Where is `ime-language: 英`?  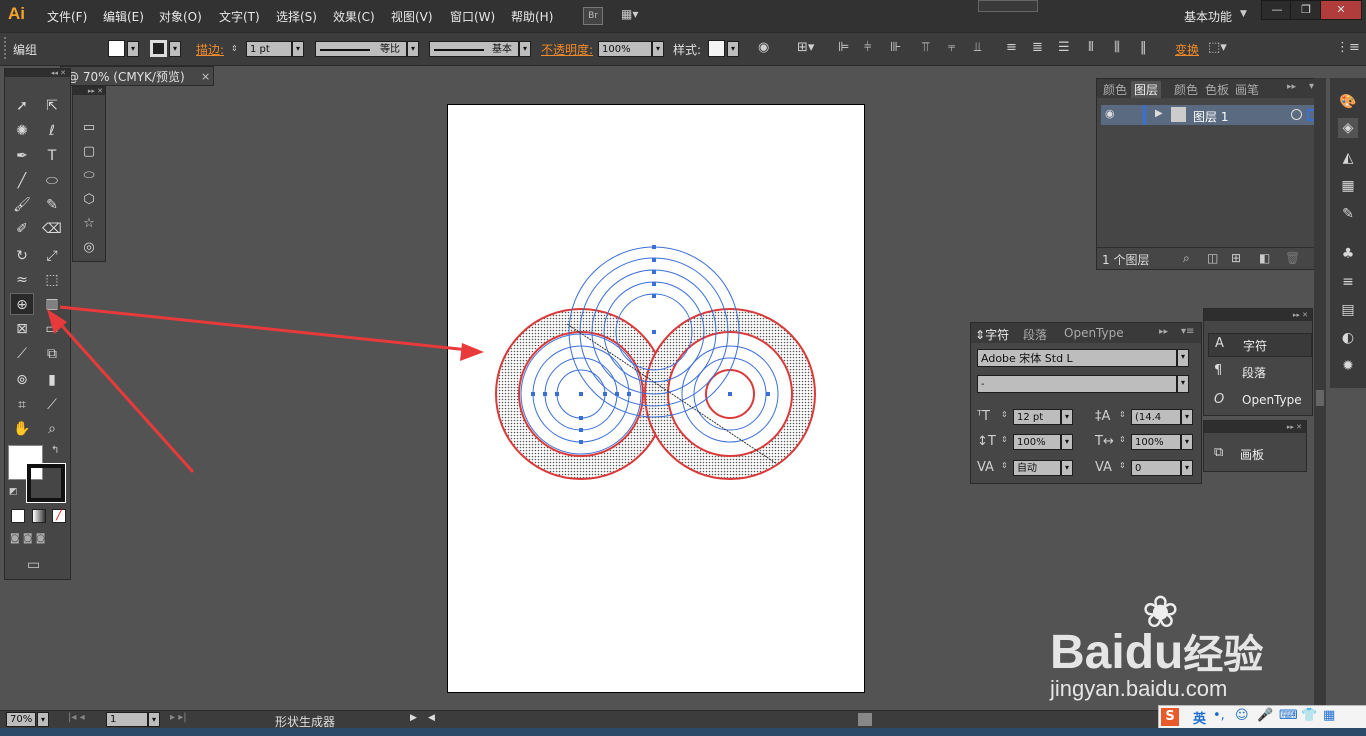
ime-language: 英 is located at coordinates (1199, 717).